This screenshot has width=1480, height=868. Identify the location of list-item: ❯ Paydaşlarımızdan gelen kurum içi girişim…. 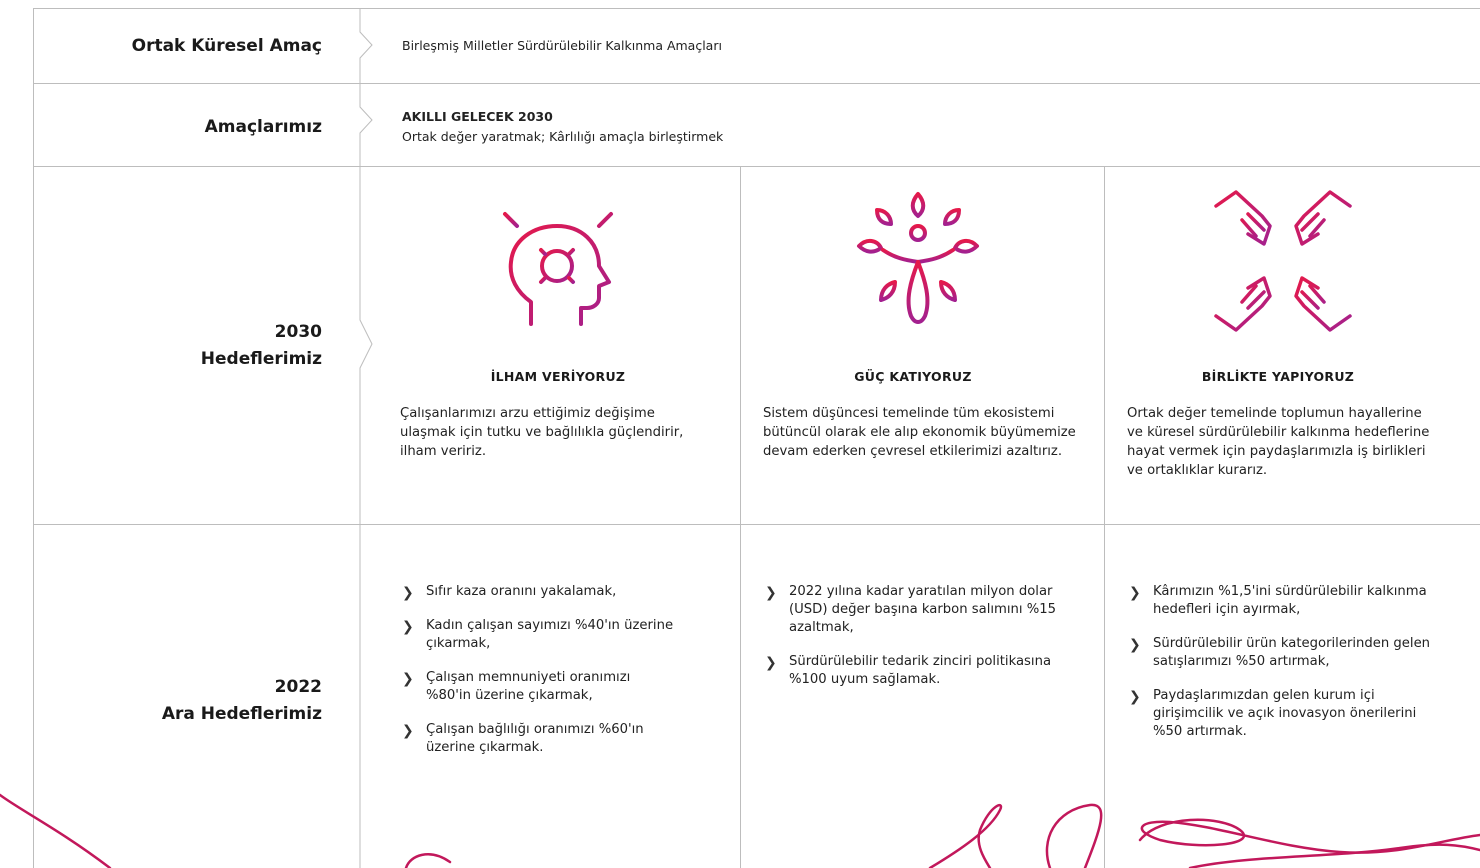
(1297, 714).